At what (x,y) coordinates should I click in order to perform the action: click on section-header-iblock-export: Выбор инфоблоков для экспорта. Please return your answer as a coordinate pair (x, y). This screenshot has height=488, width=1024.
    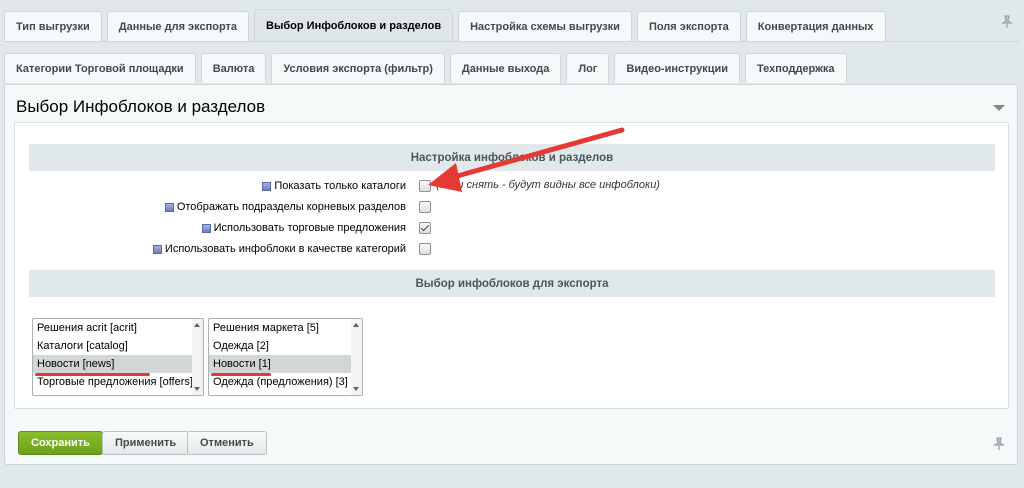
    Looking at the image, I should click on (512, 283).